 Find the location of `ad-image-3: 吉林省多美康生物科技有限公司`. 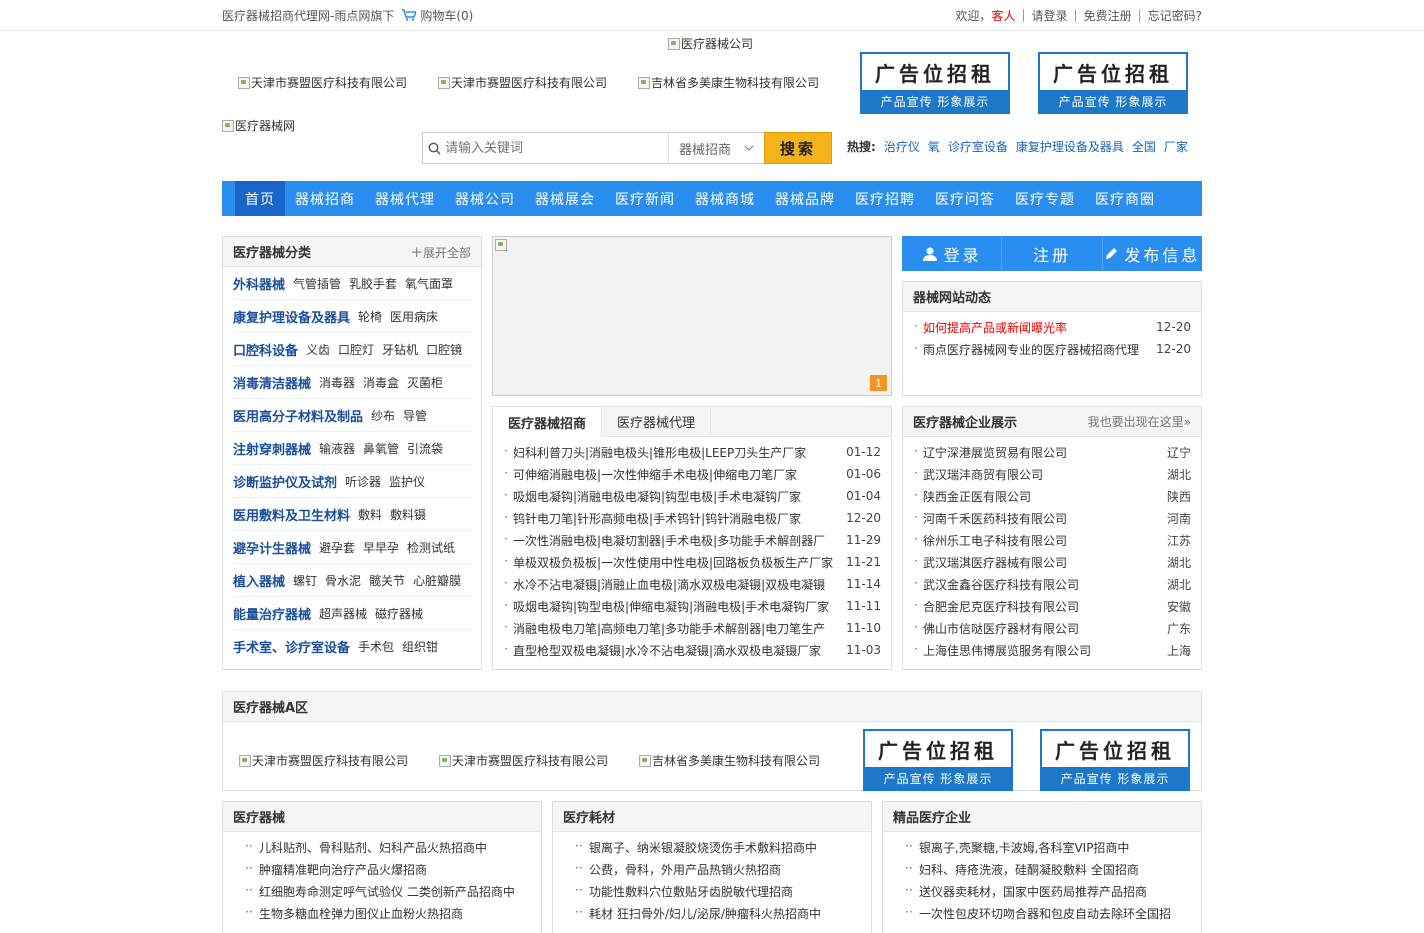

ad-image-3: 吉林省多美康生物科技有限公司 is located at coordinates (728, 82).